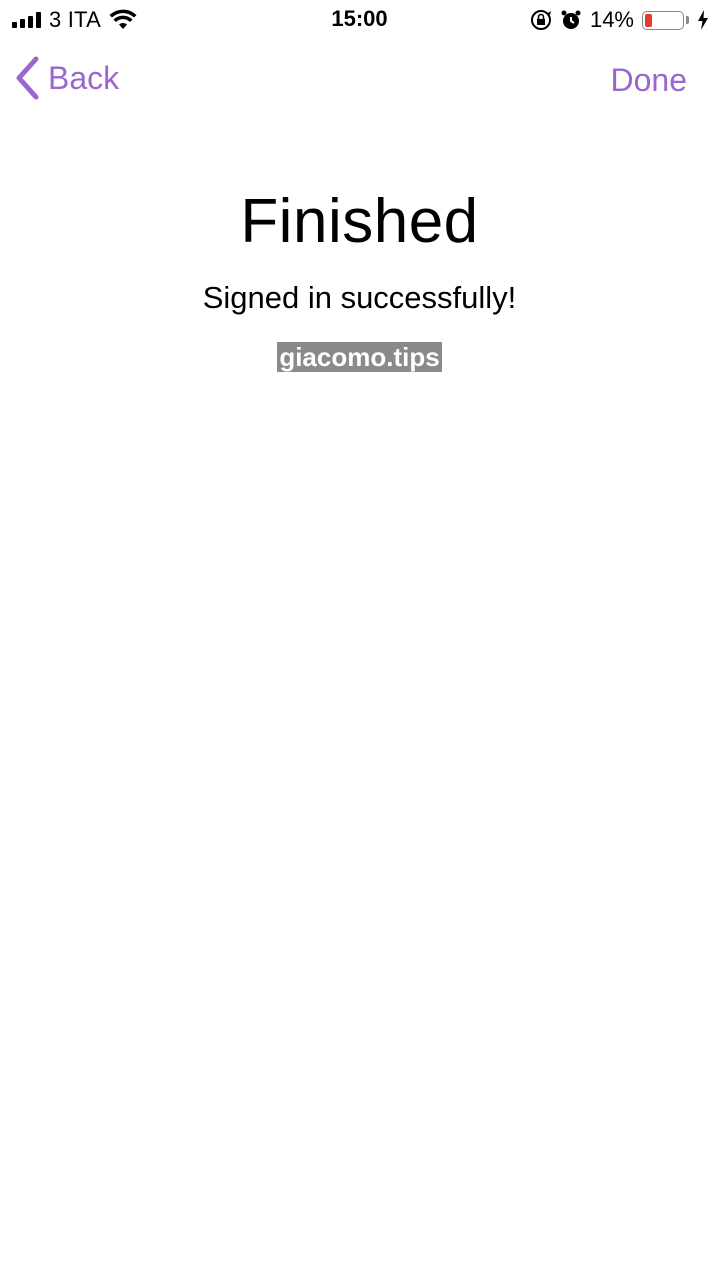  What do you see at coordinates (571, 19) in the screenshot?
I see `alarm-icon` at bounding box center [571, 19].